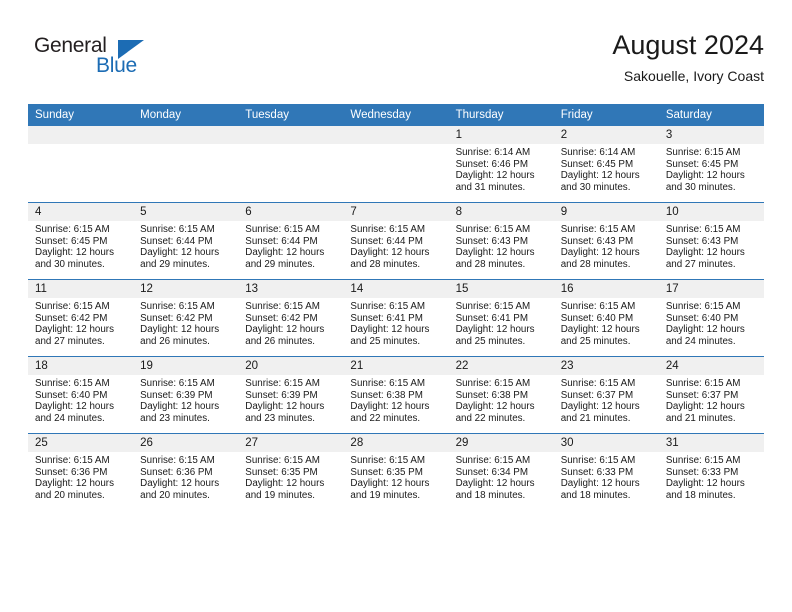 The height and width of the screenshot is (612, 792). Describe the element at coordinates (81, 289) in the screenshot. I see `day-number: 11` at that location.